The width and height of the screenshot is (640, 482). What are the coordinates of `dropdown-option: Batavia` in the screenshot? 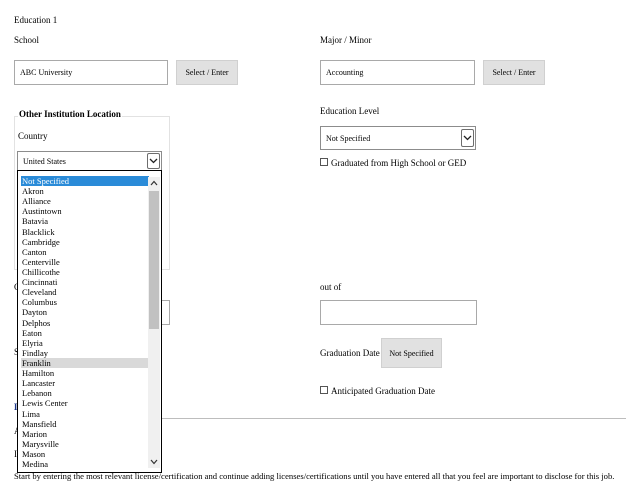 It's located at (83, 221).